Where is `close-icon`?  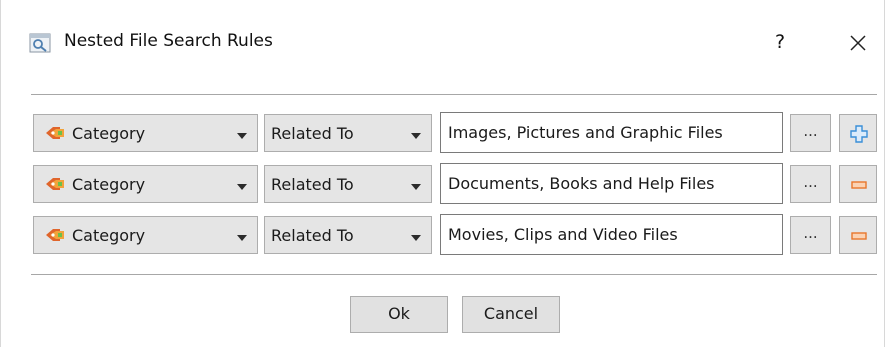 close-icon is located at coordinates (858, 43).